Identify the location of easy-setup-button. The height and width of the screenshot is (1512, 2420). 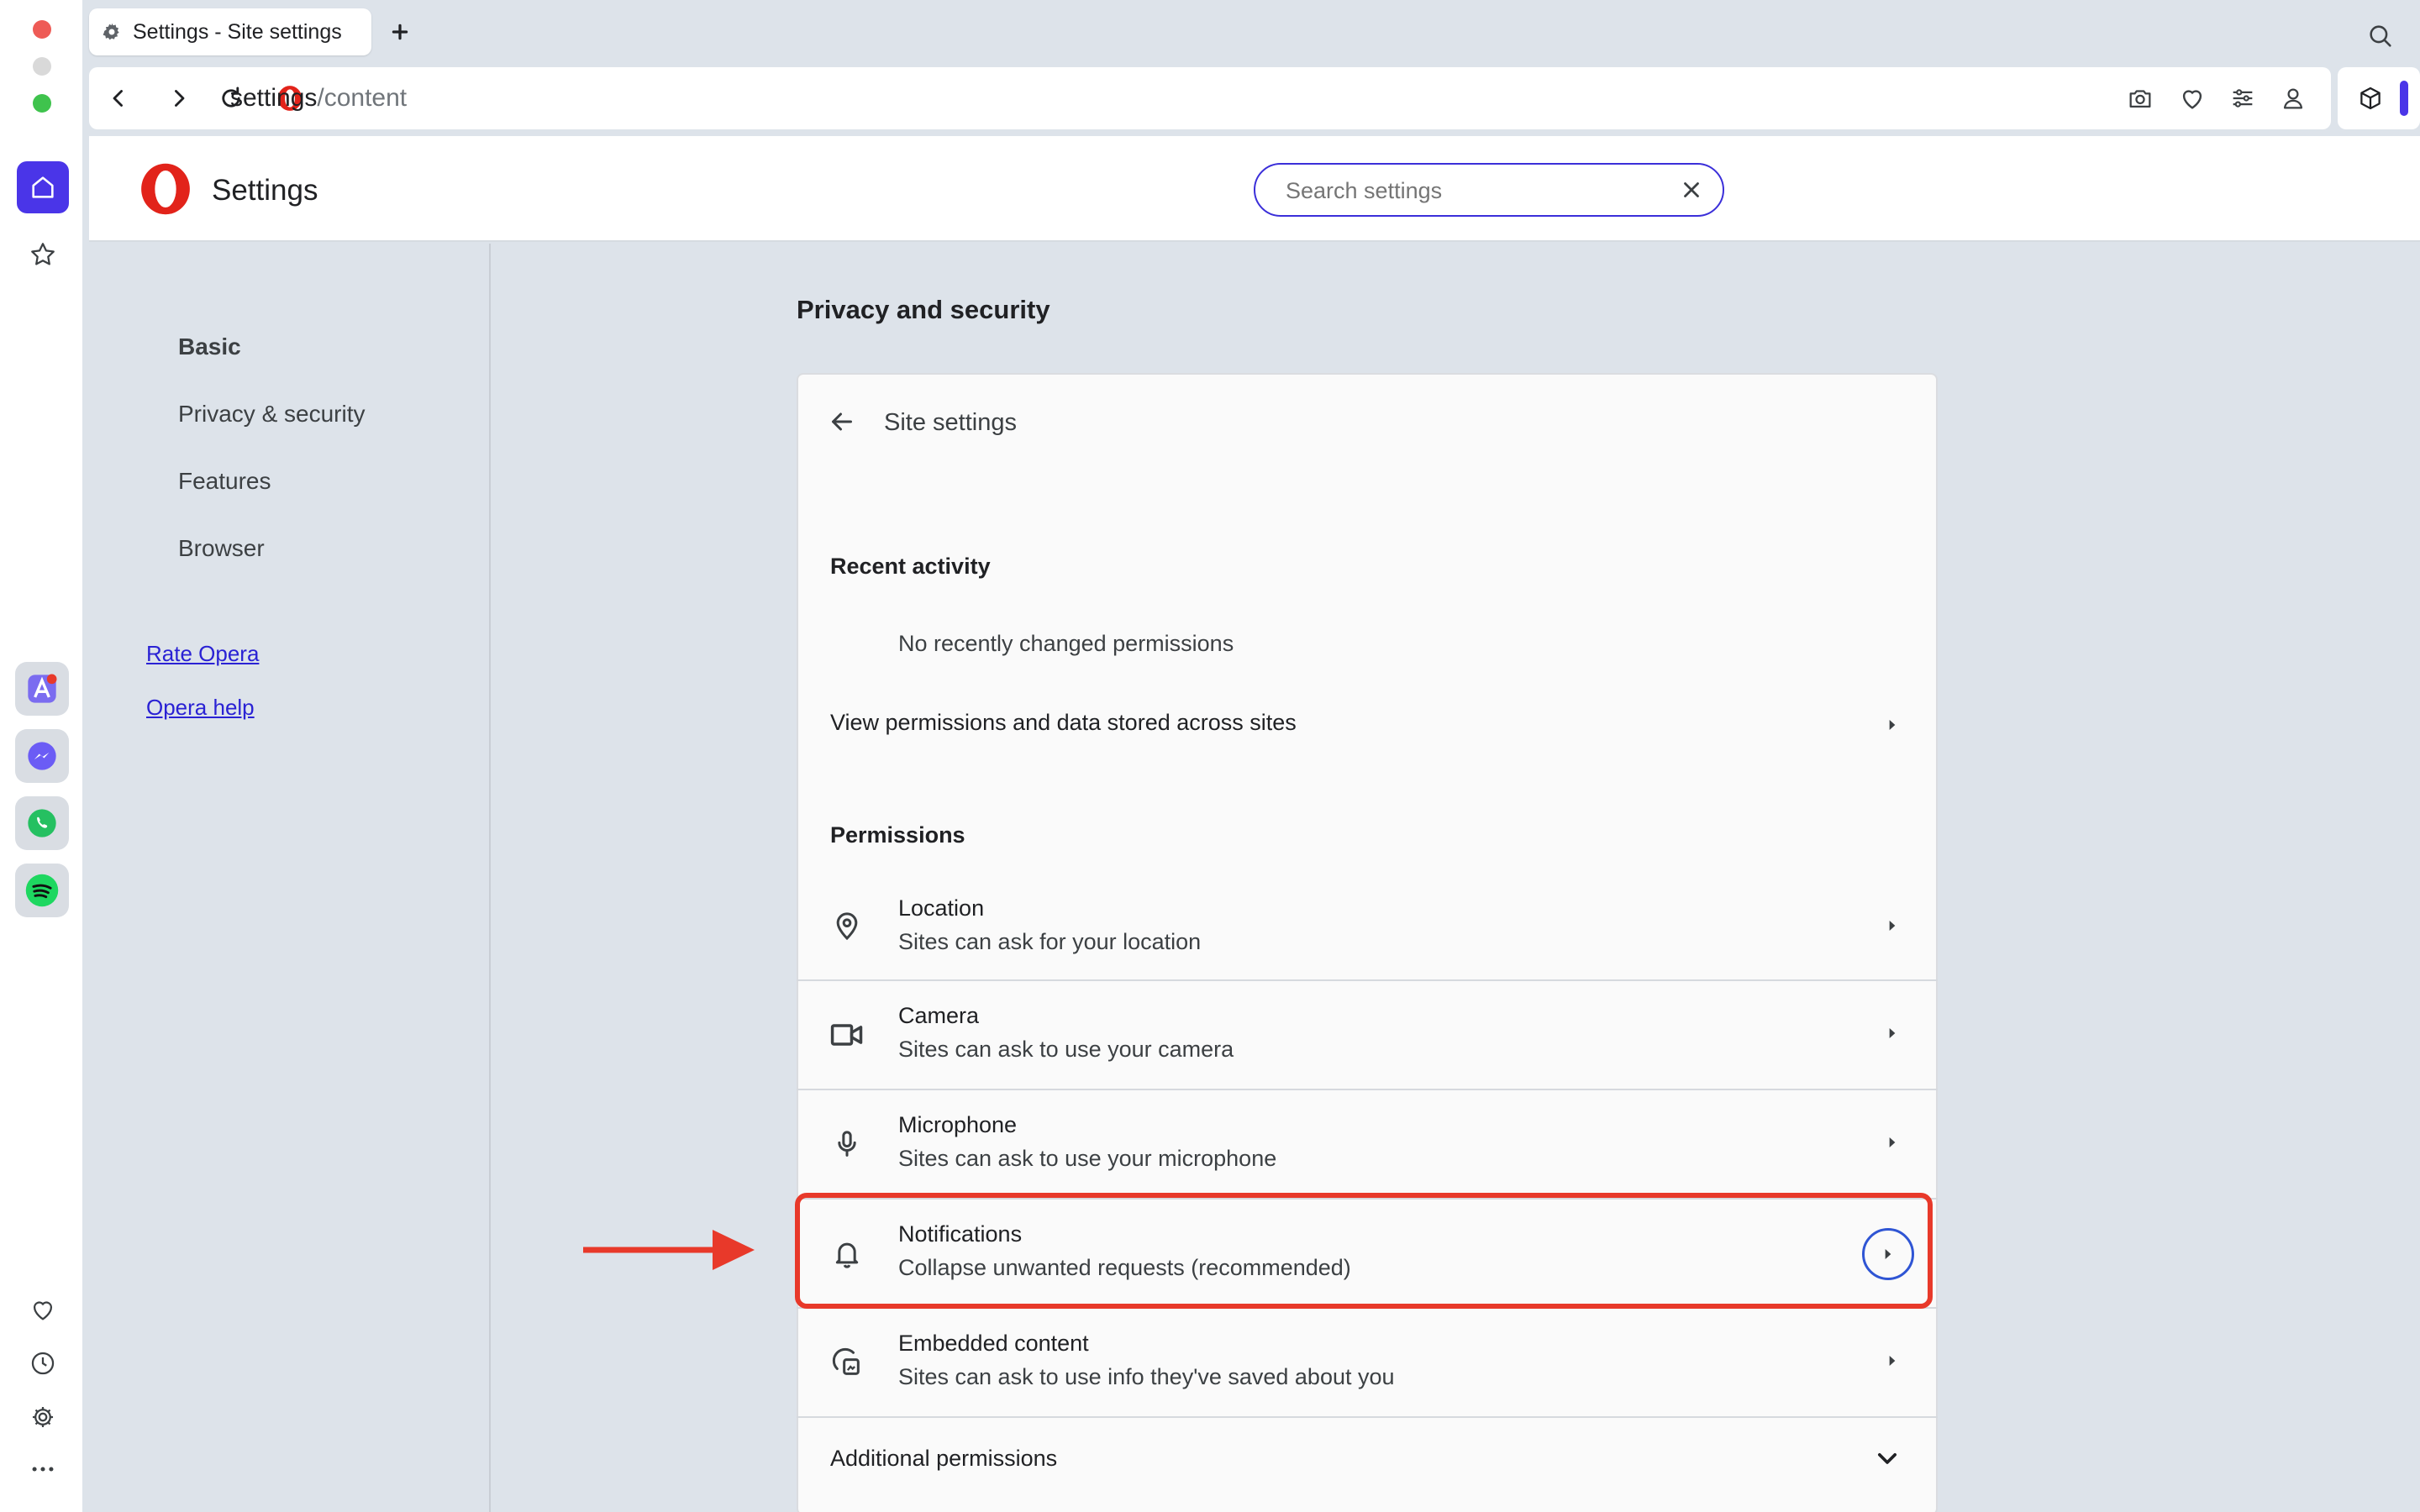
(2242, 98).